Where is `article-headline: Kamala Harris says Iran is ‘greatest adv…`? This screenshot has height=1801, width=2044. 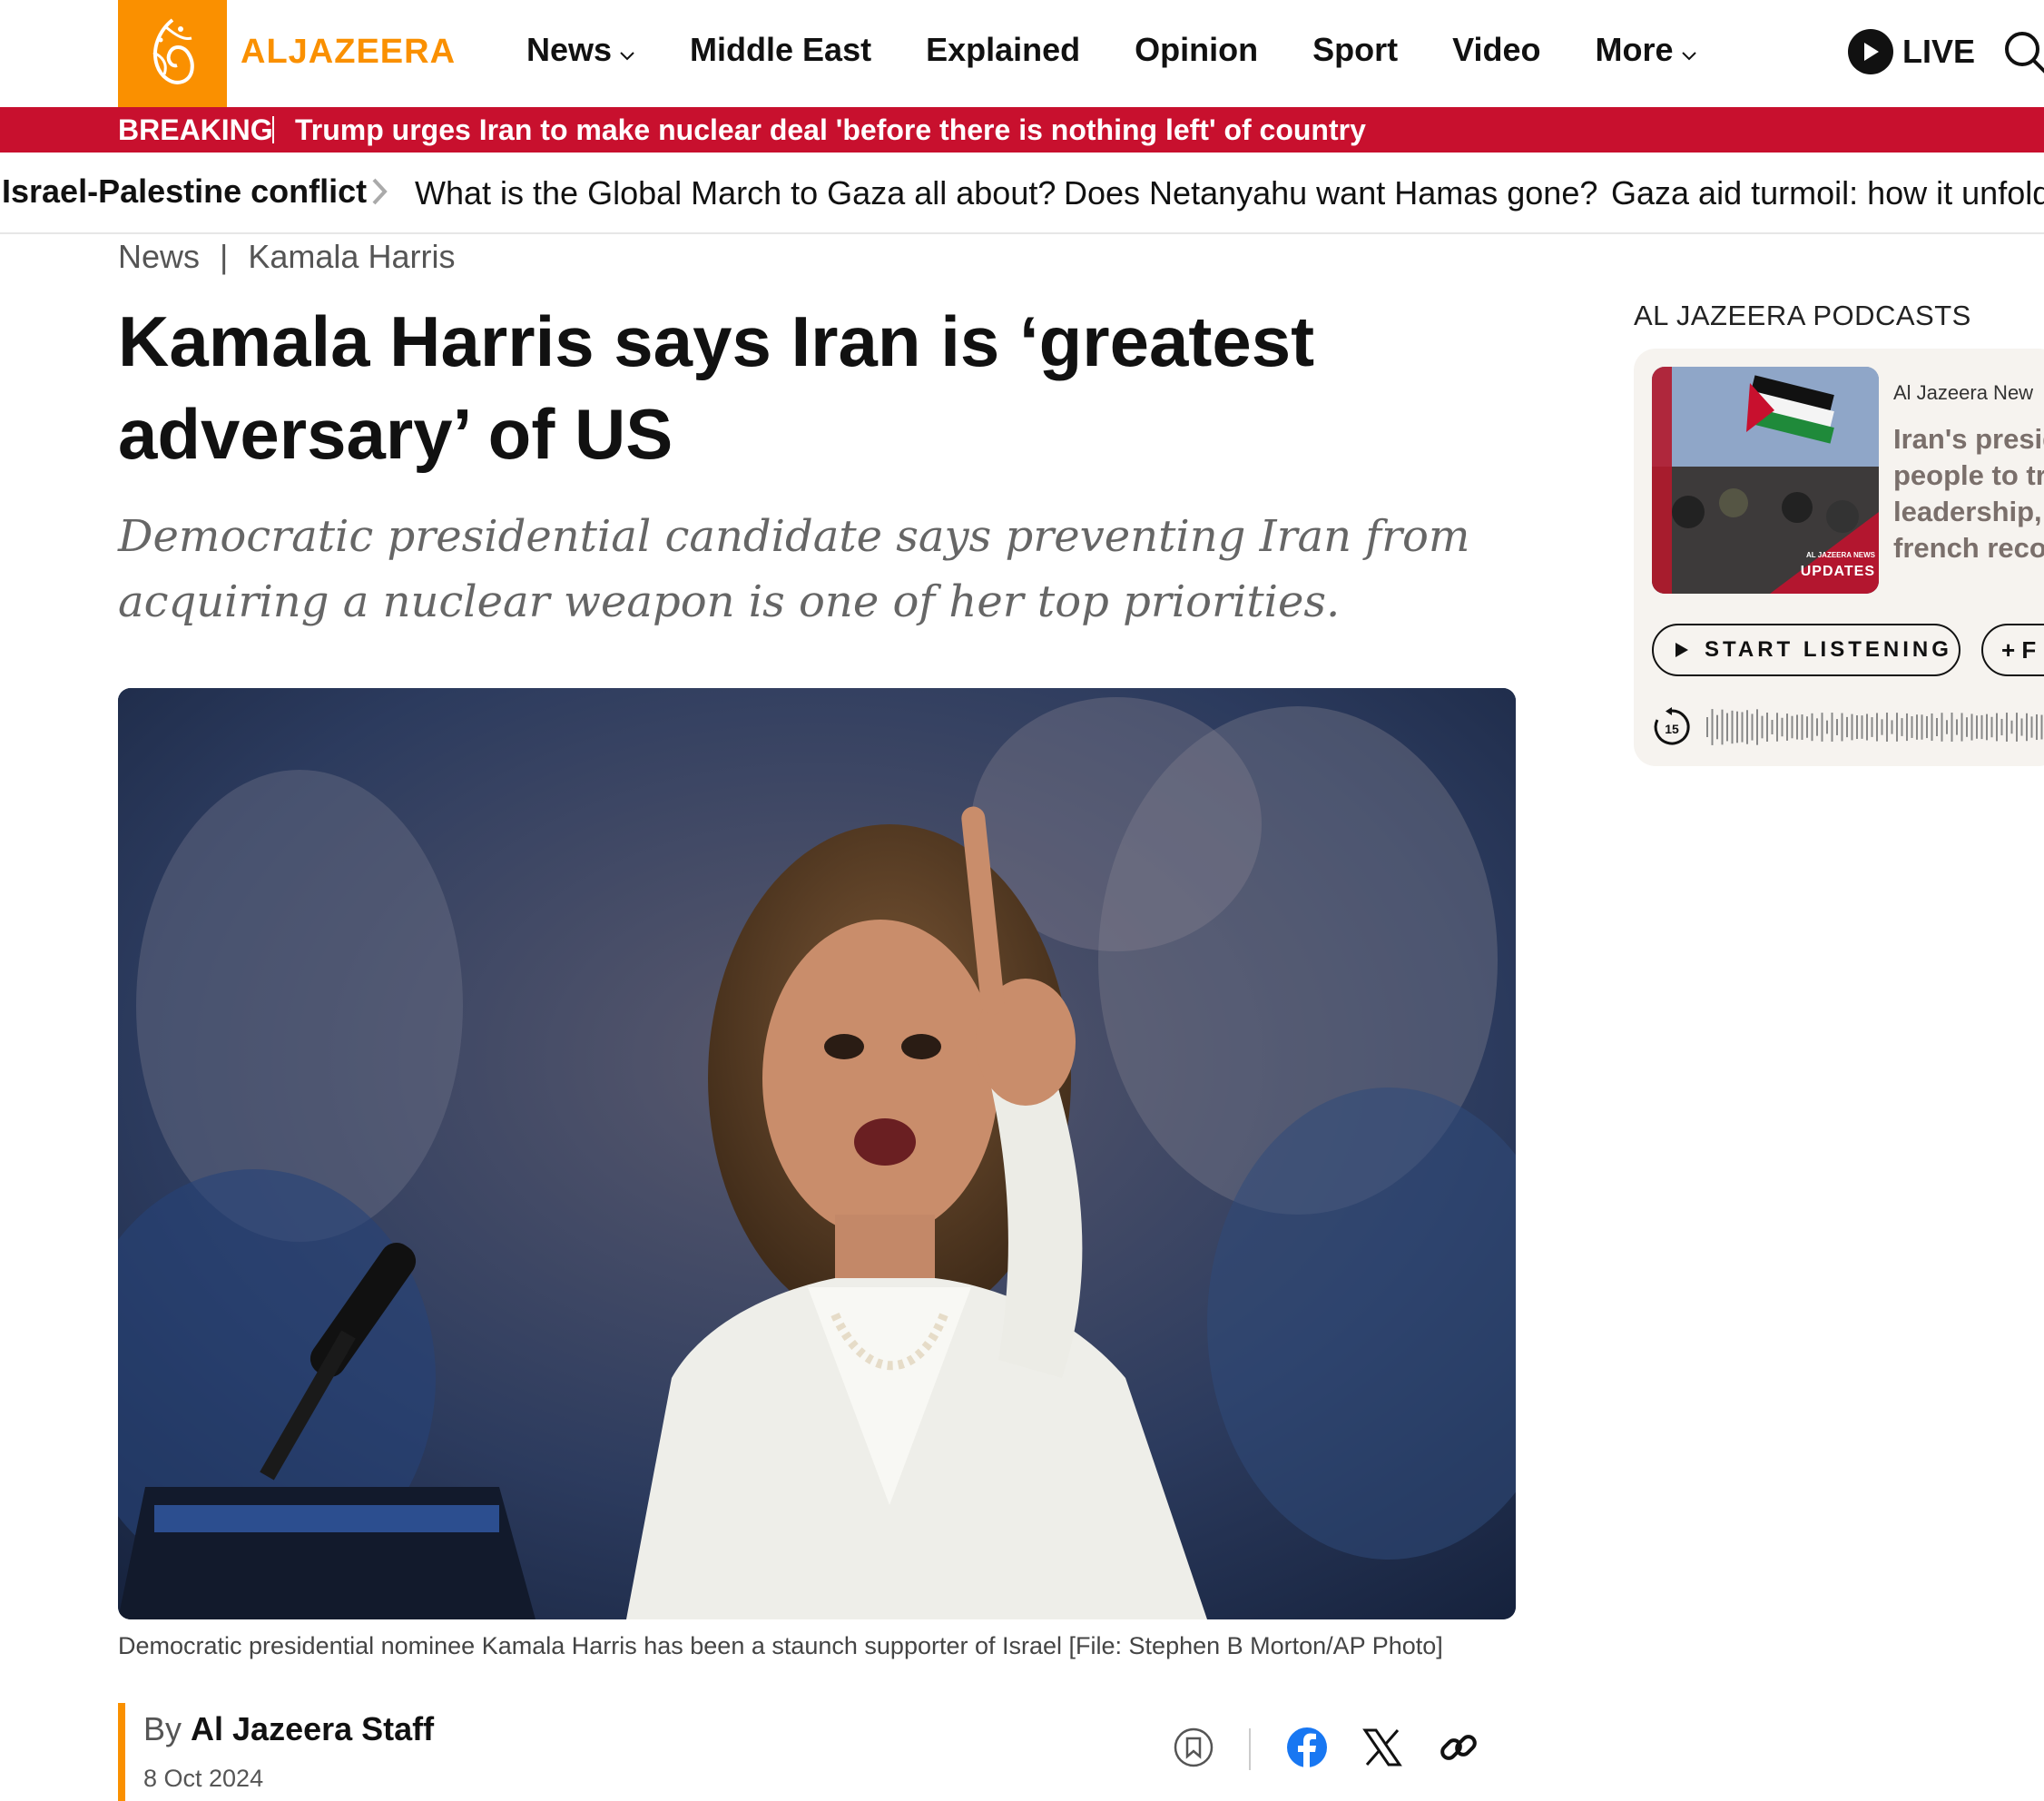 article-headline: Kamala Harris says Iran is ‘greatest adv… is located at coordinates (808, 387).